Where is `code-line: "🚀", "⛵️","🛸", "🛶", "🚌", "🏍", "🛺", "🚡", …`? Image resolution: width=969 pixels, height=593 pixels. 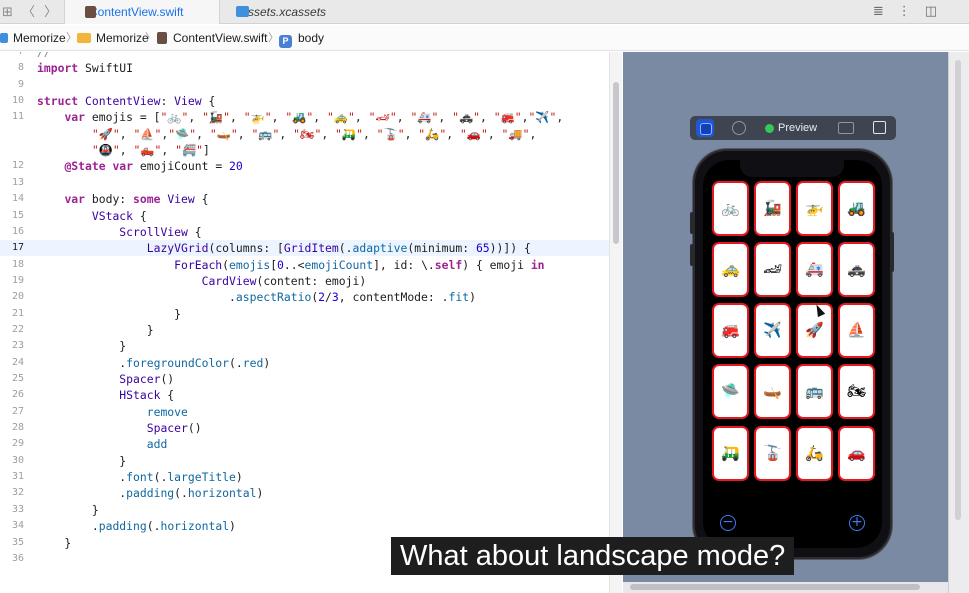
code-line: "🚀", "⛵️","🛸", "🛶", "🚌", "🏍", "🛺", "🚡", … is located at coordinates (304, 134).